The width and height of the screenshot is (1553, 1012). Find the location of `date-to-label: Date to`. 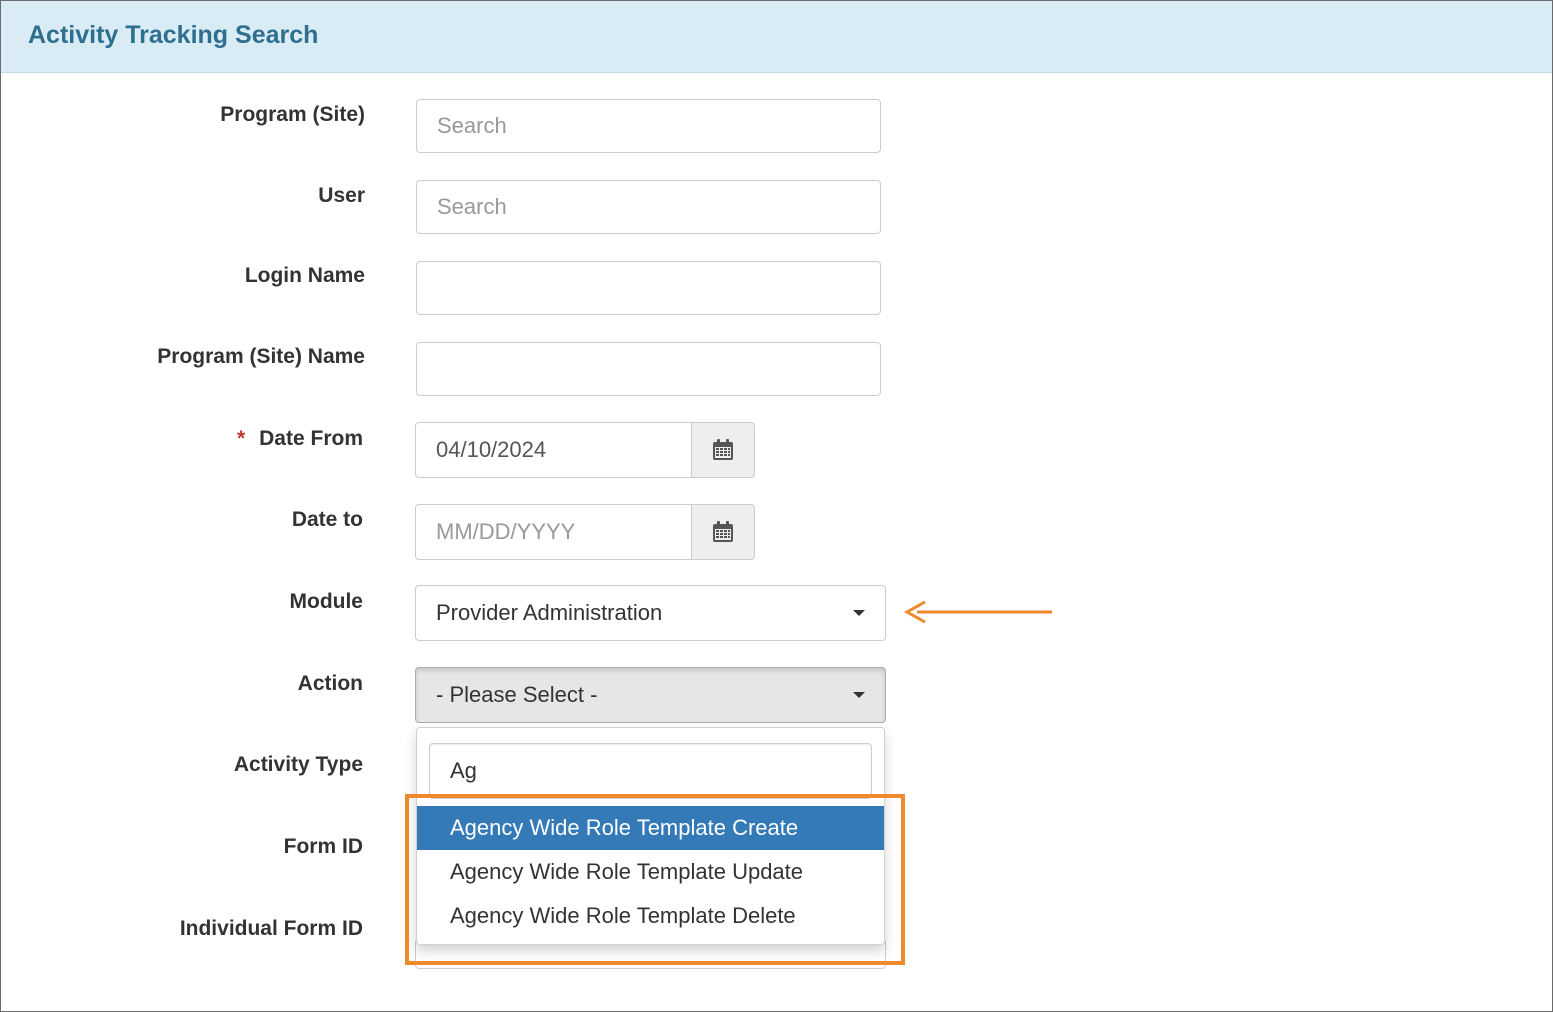

date-to-label: Date to is located at coordinates (327, 519).